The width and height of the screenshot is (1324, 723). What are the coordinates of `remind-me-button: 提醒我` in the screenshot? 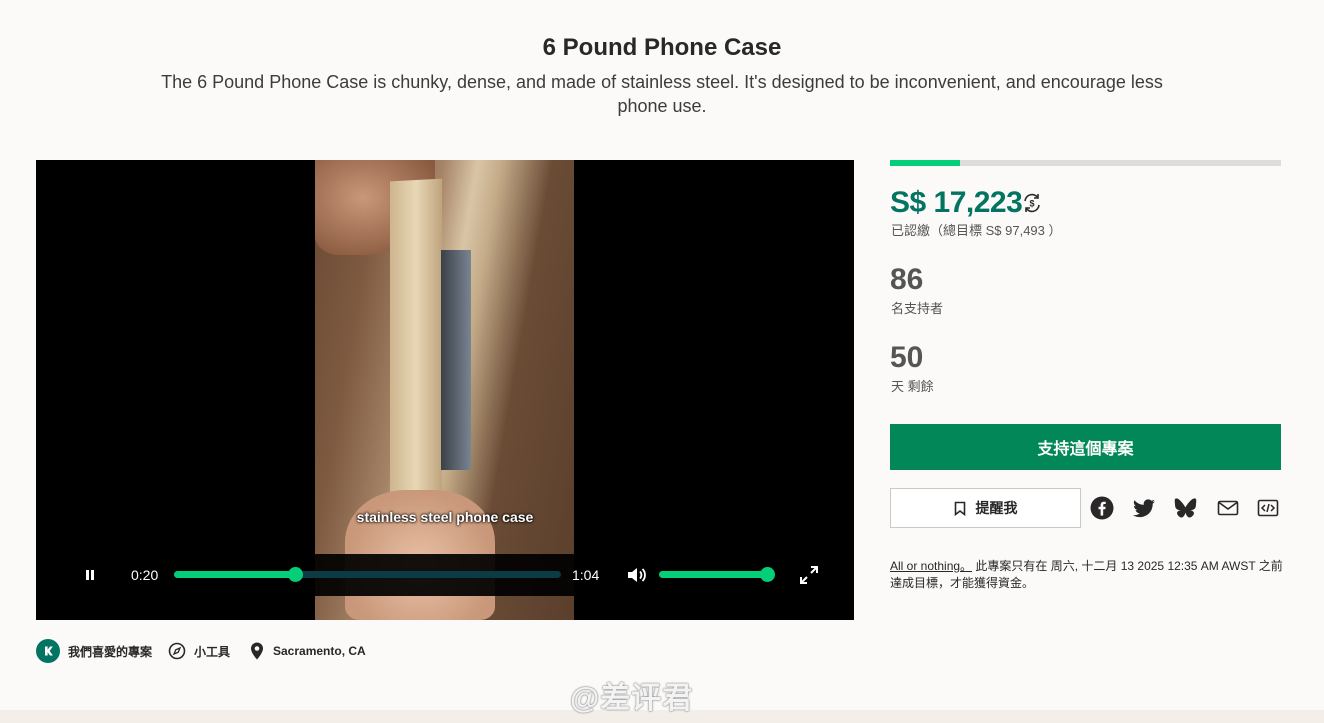 It's located at (985, 508).